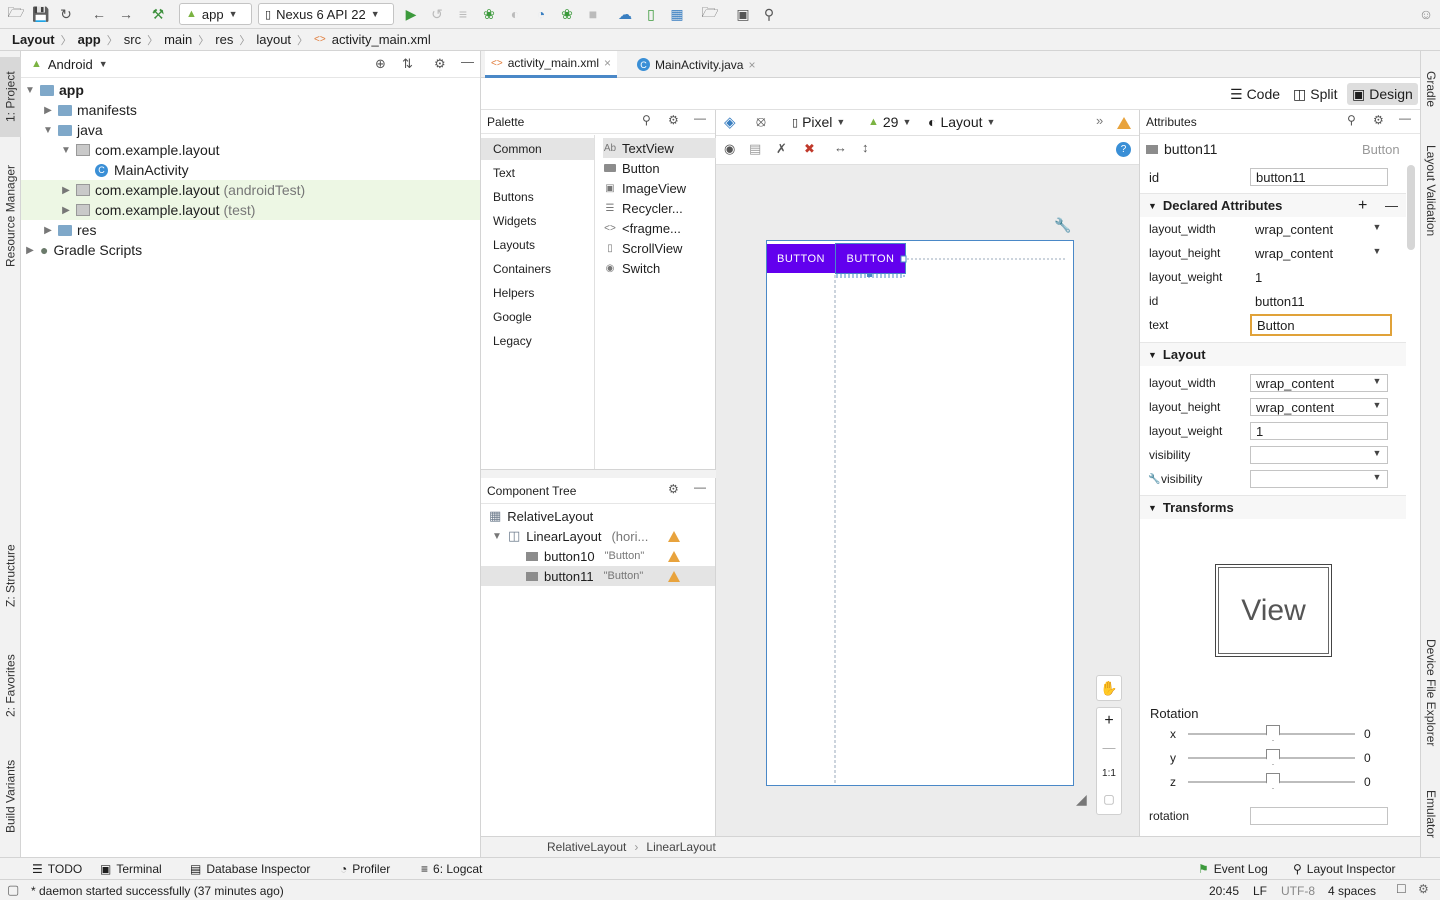 The image size is (1440, 900). What do you see at coordinates (659, 268) in the screenshot?
I see `palette-item-switch: ◉ Switch` at bounding box center [659, 268].